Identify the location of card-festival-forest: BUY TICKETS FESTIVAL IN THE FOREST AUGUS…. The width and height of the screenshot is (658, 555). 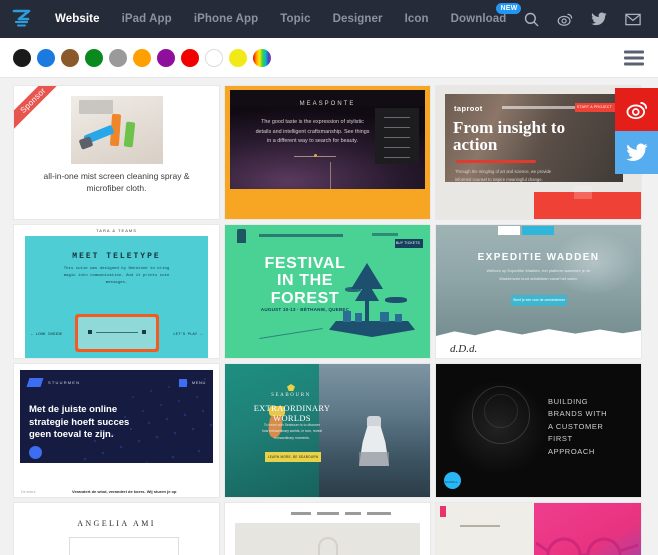
(327, 291).